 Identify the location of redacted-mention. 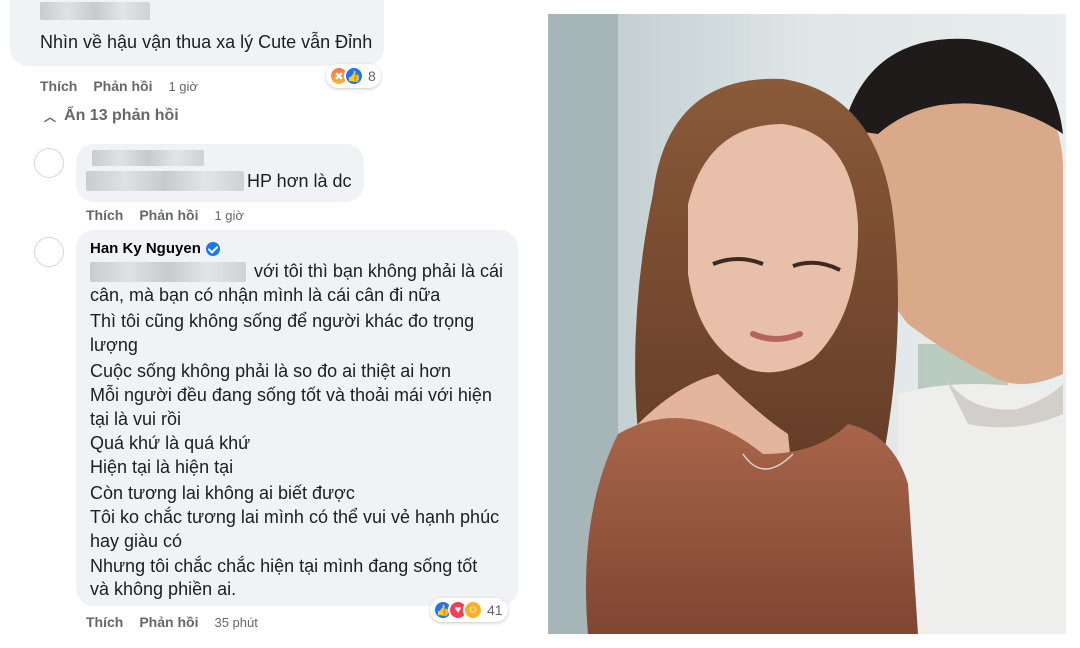
(168, 272).